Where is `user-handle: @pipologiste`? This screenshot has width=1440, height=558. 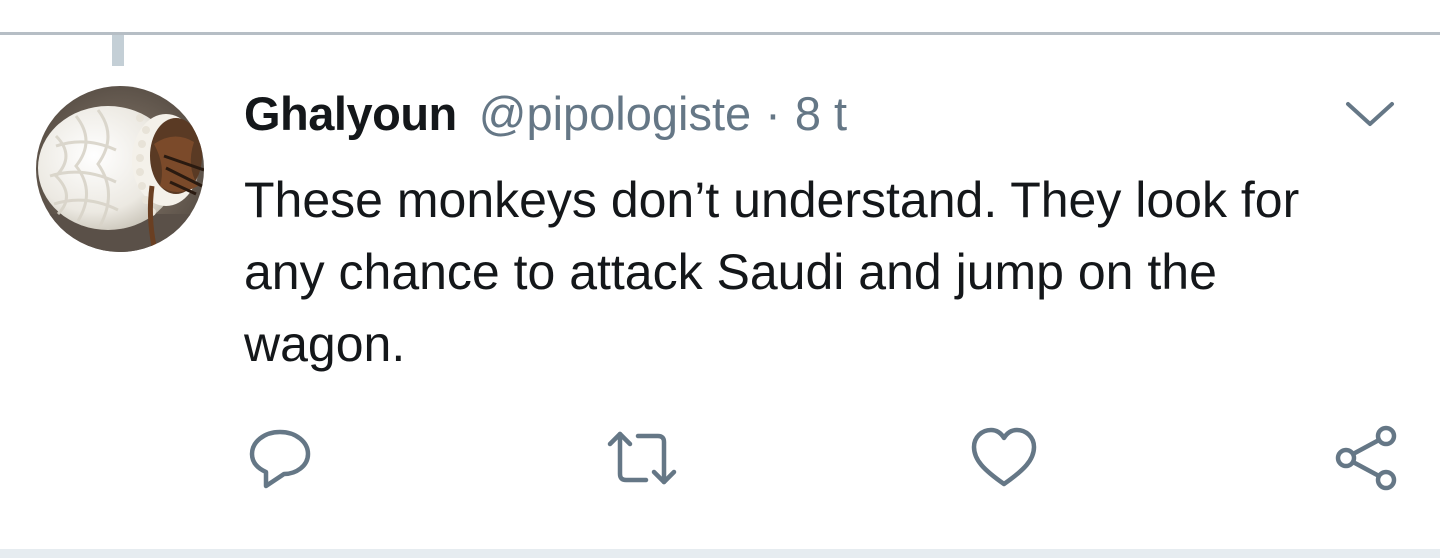
user-handle: @pipologiste is located at coordinates (615, 113).